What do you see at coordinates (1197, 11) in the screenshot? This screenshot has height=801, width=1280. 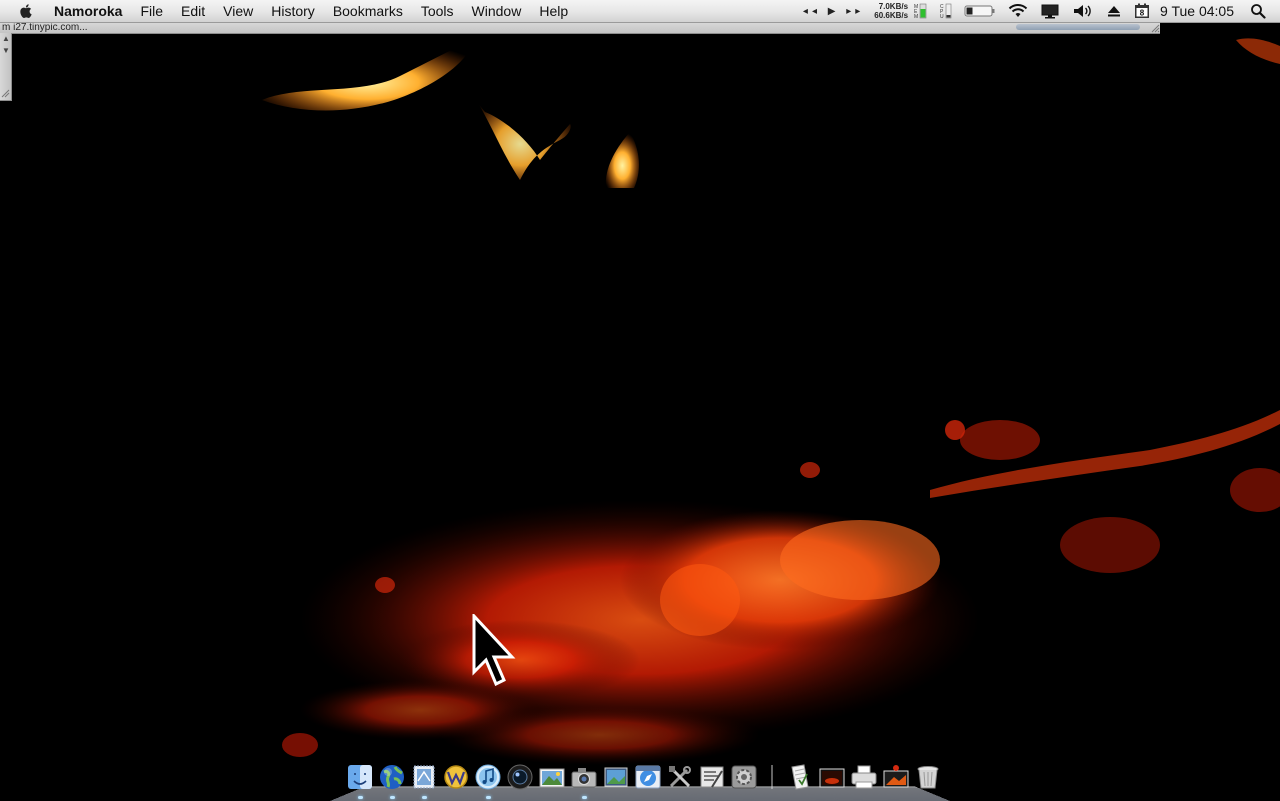 I see `menu-clock: 9 Tue 04:05` at bounding box center [1197, 11].